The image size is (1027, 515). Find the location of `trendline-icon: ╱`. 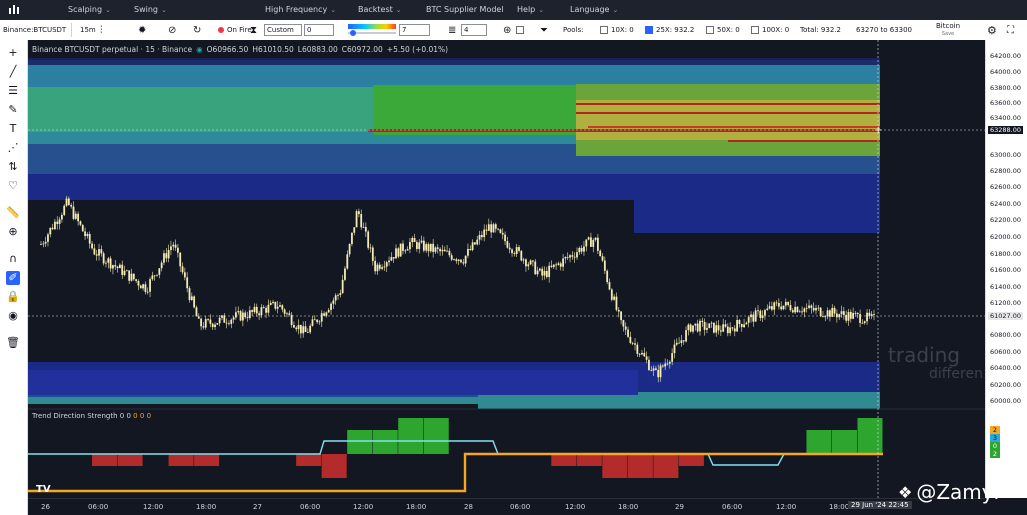

trendline-icon: ╱ is located at coordinates (13, 72).